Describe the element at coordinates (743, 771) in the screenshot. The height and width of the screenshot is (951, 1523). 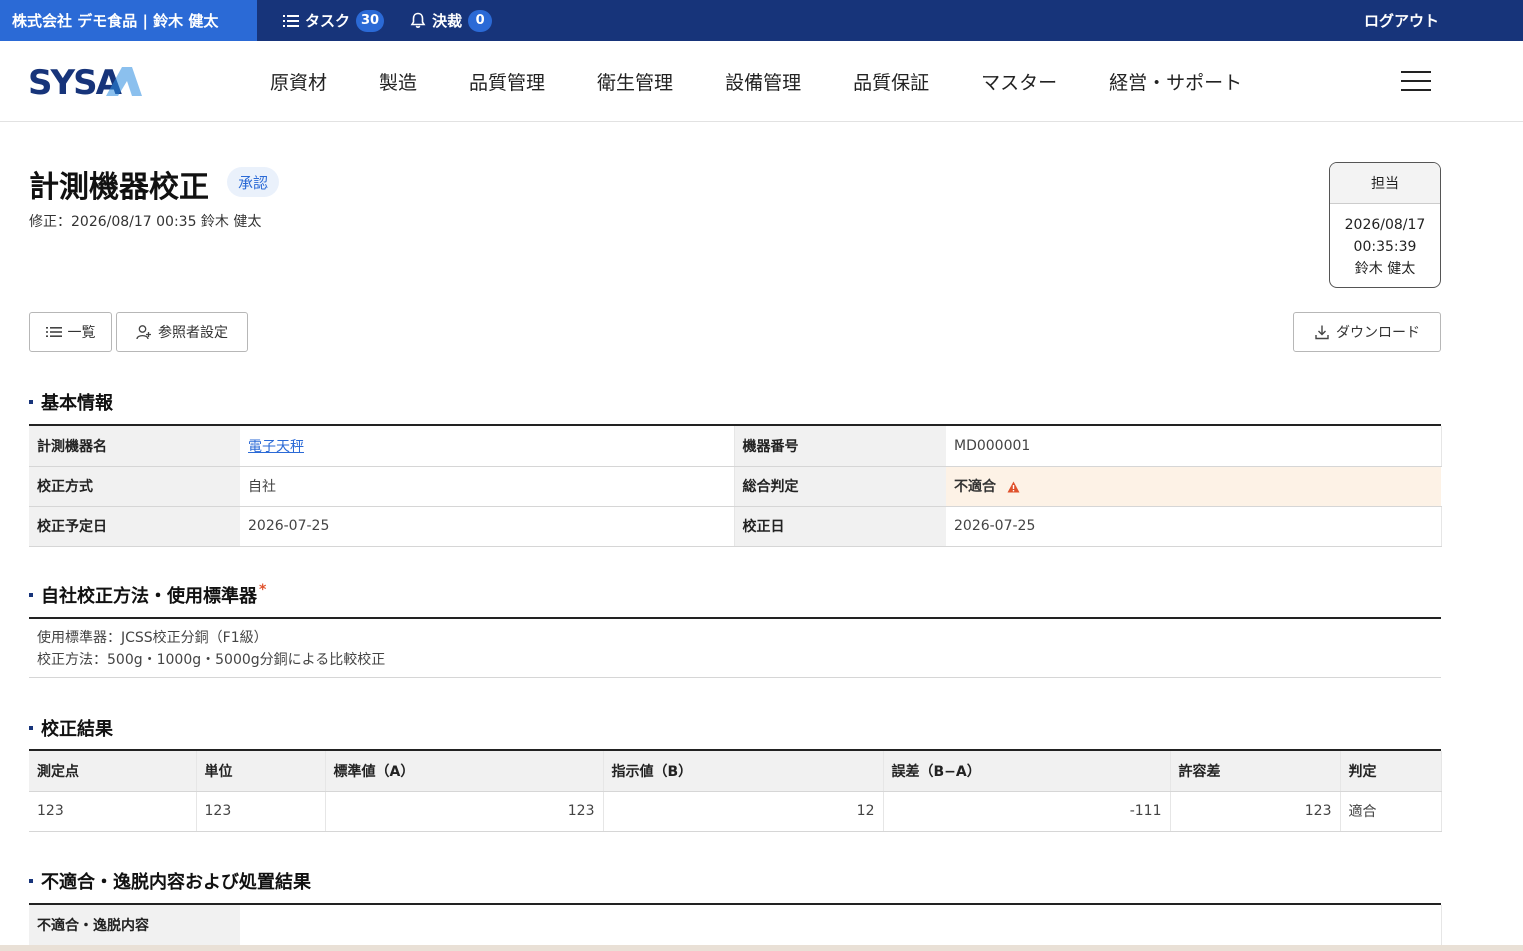
I see `col-header-indicated: 指示値（B）` at that location.